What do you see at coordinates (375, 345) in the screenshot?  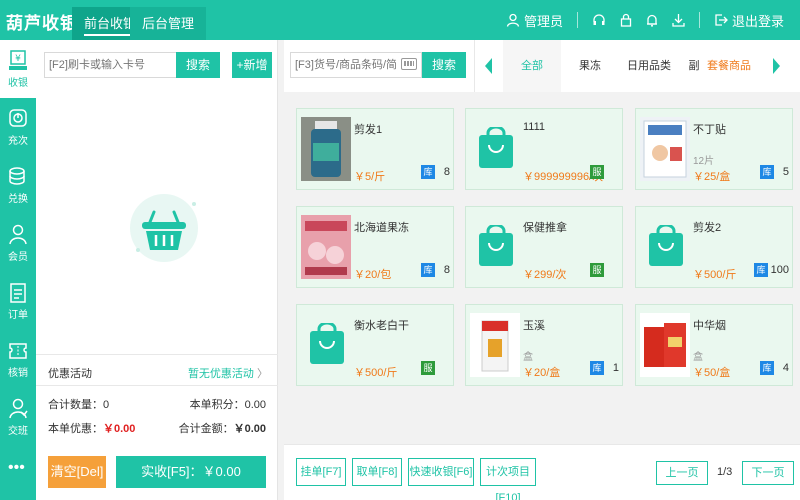 I see `product-card: 衡水老白干 ￥500/斤 服` at bounding box center [375, 345].